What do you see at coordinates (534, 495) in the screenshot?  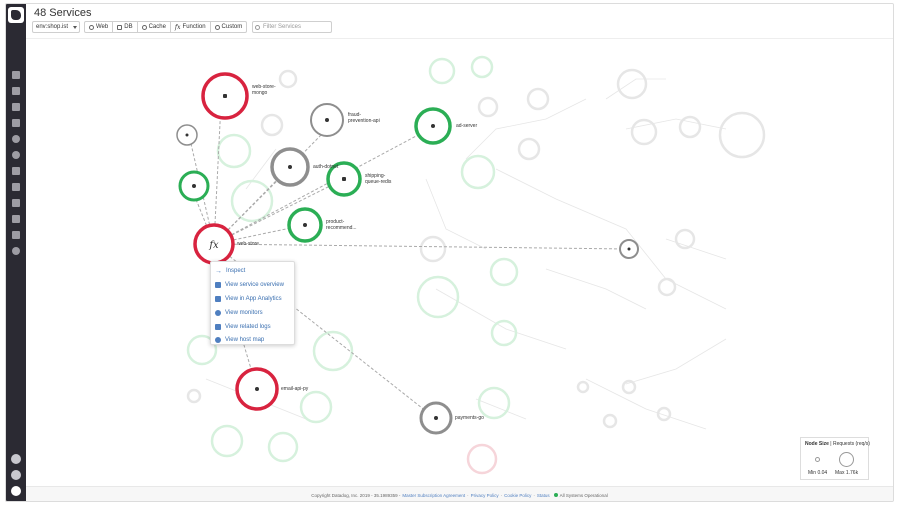 I see `footer-sep-3: ·` at bounding box center [534, 495].